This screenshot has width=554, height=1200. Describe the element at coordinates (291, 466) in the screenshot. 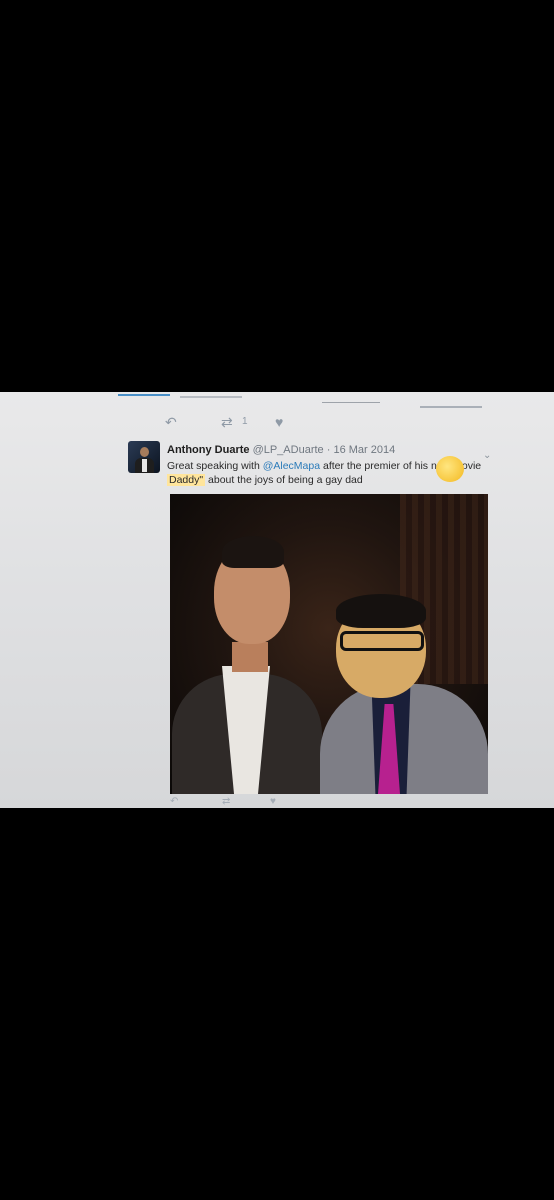

I see `mention-link: @AlecMapa` at that location.